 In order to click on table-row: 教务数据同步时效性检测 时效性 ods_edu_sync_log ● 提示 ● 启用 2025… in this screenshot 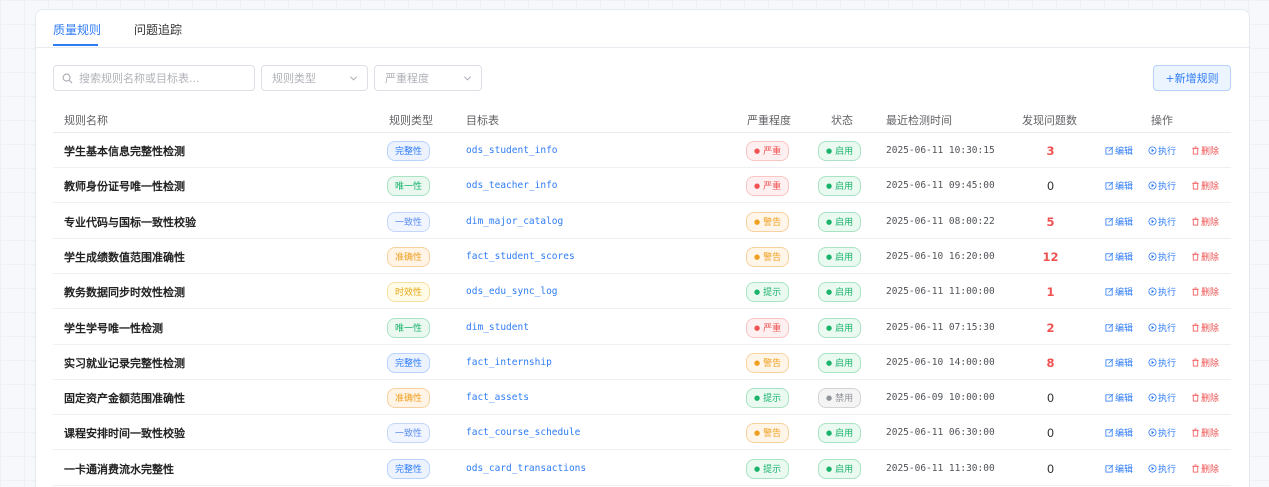, I will do `click(642, 291)`.